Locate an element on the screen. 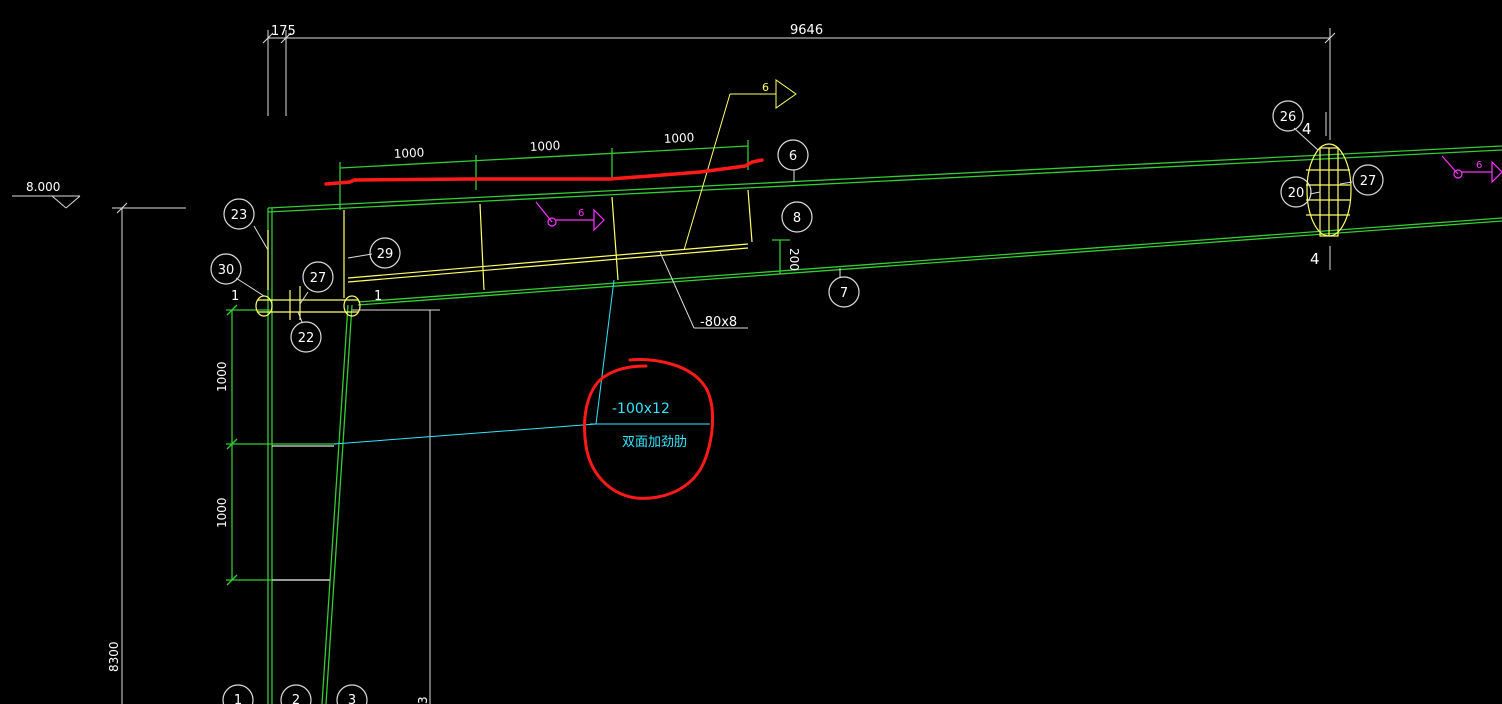 This screenshot has height=704, width=1502. red-markup is located at coordinates (544, 329).